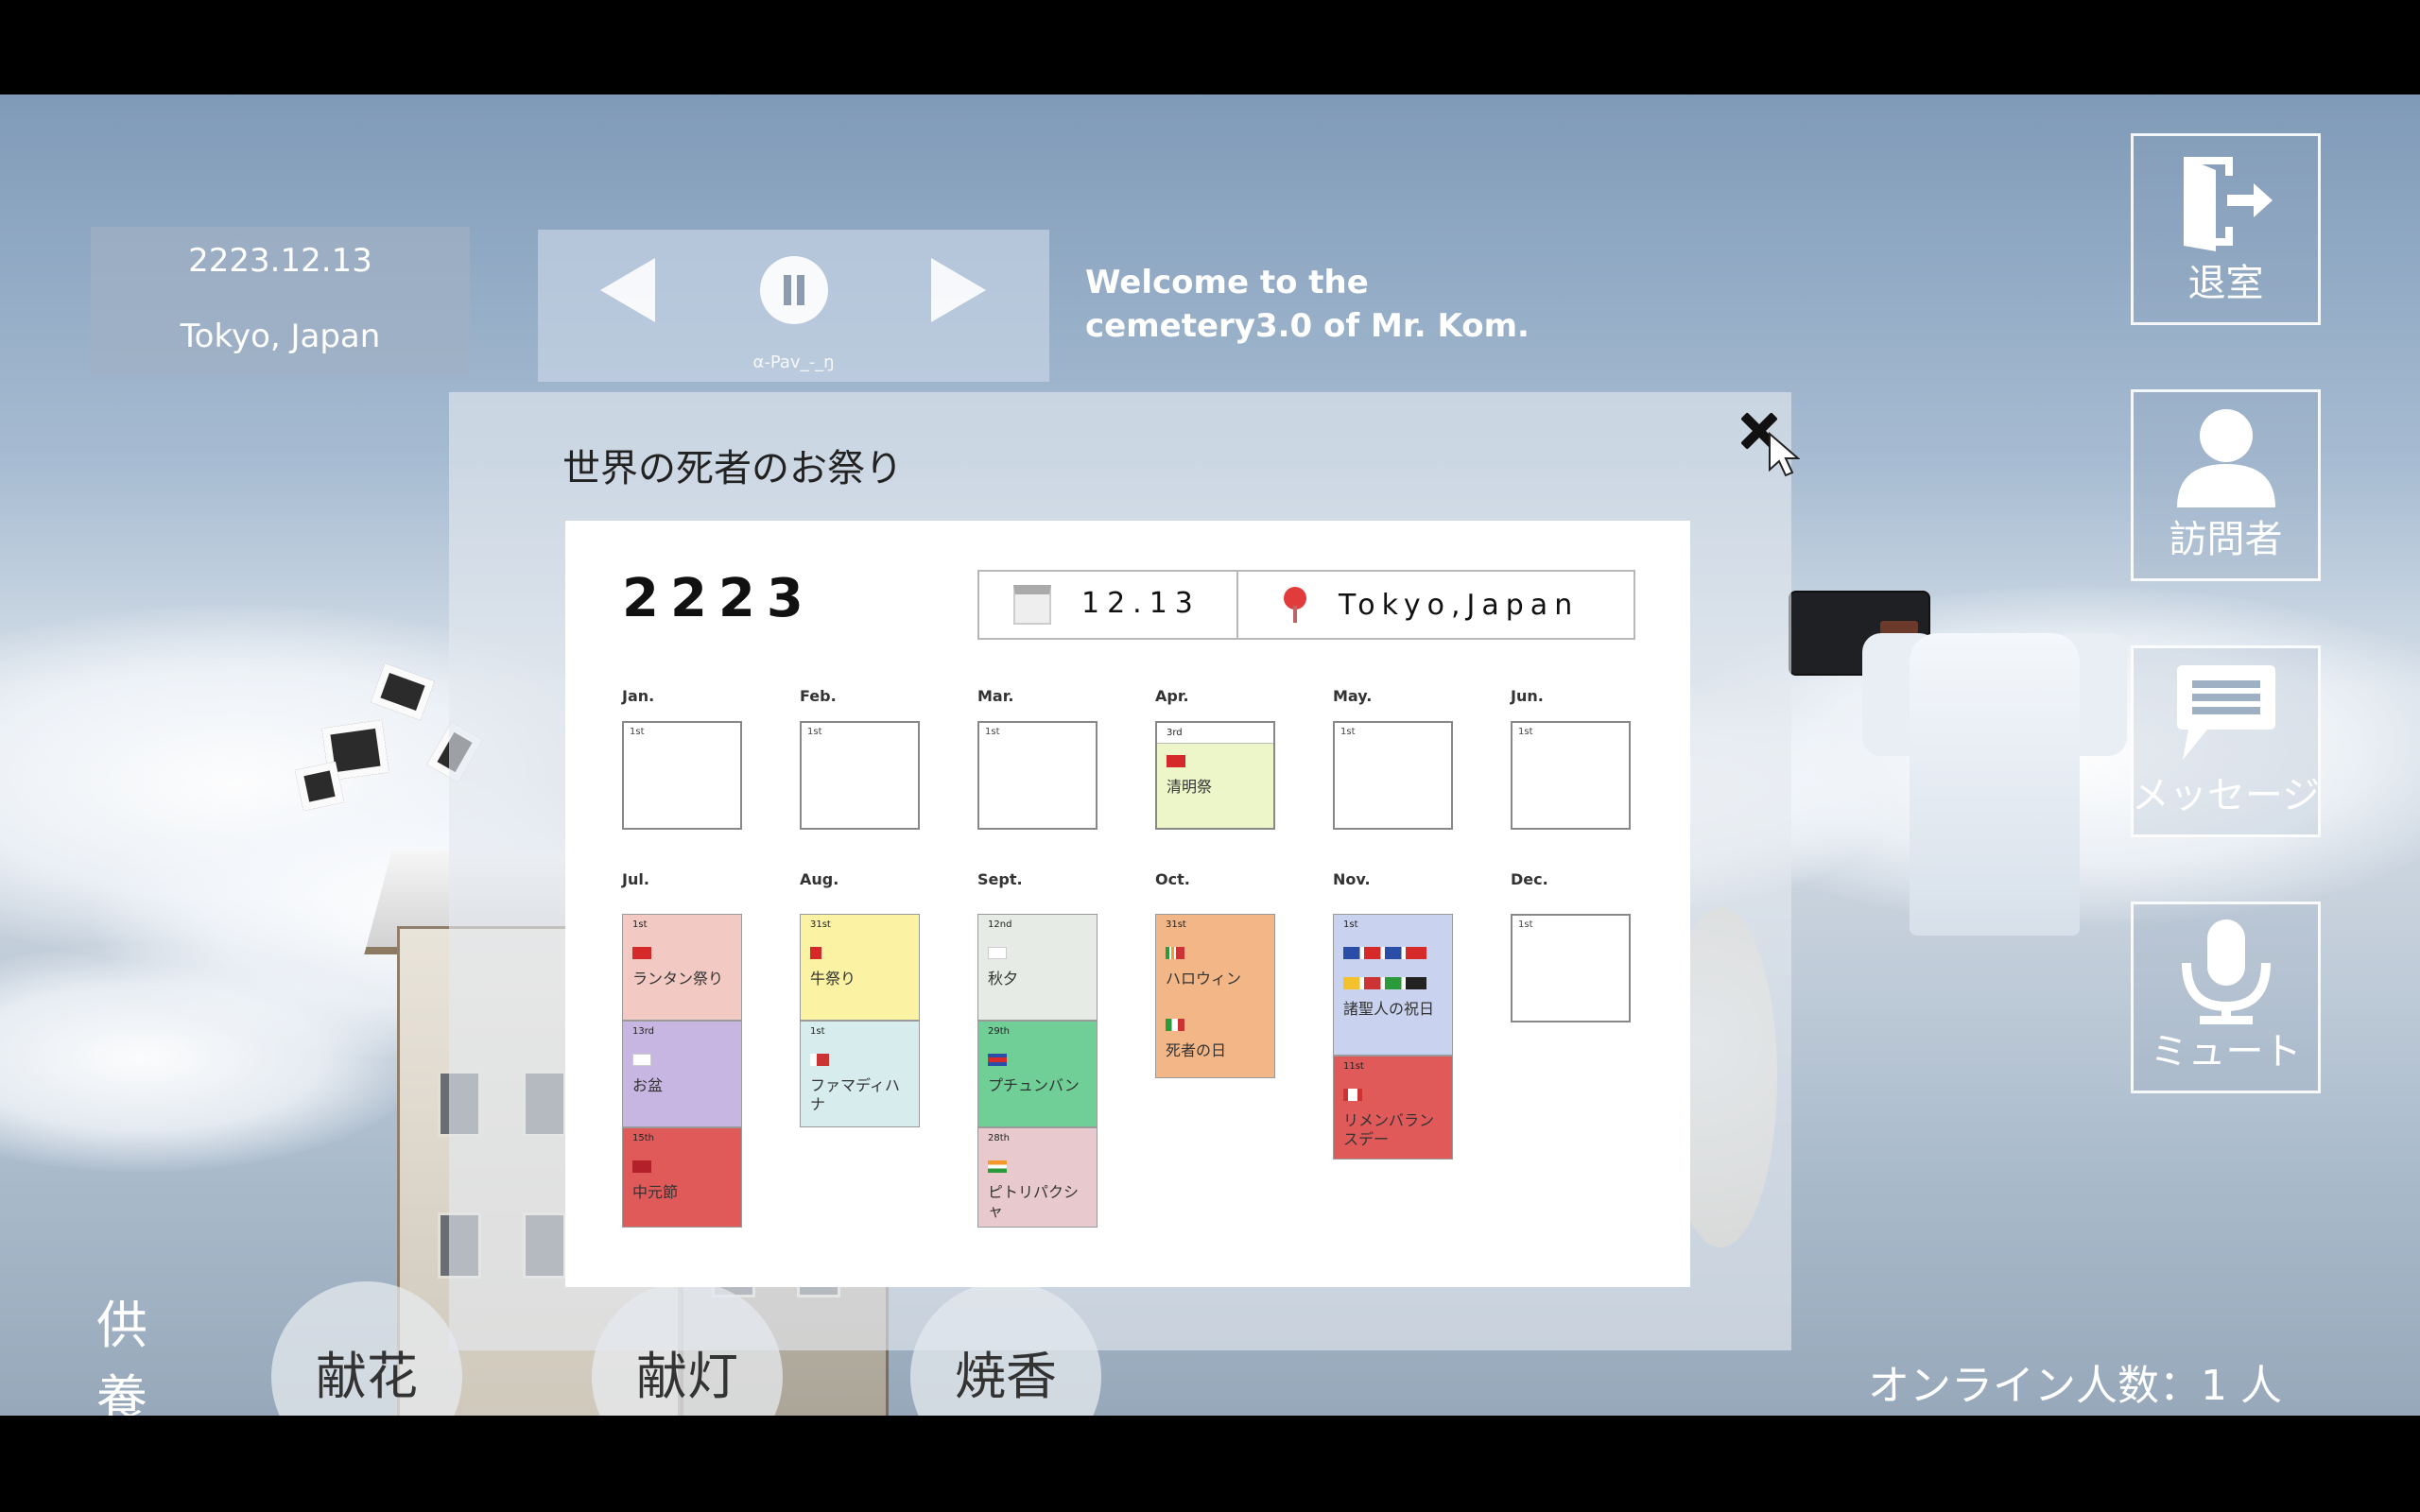  I want to click on event-card-nov-2: 11st リメンバランスデー, so click(1393, 1108).